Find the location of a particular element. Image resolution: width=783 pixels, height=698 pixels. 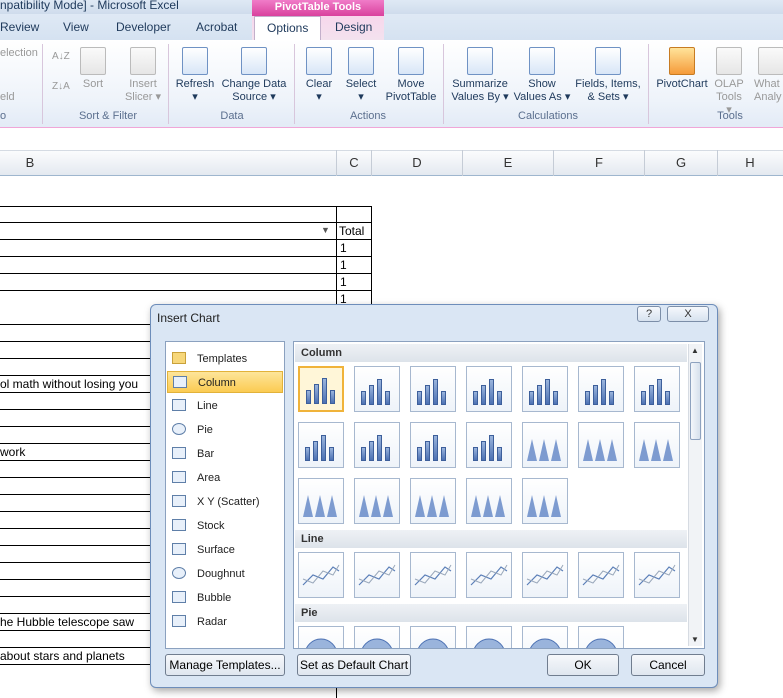

chart-type-label: Area is located at coordinates (209, 478).